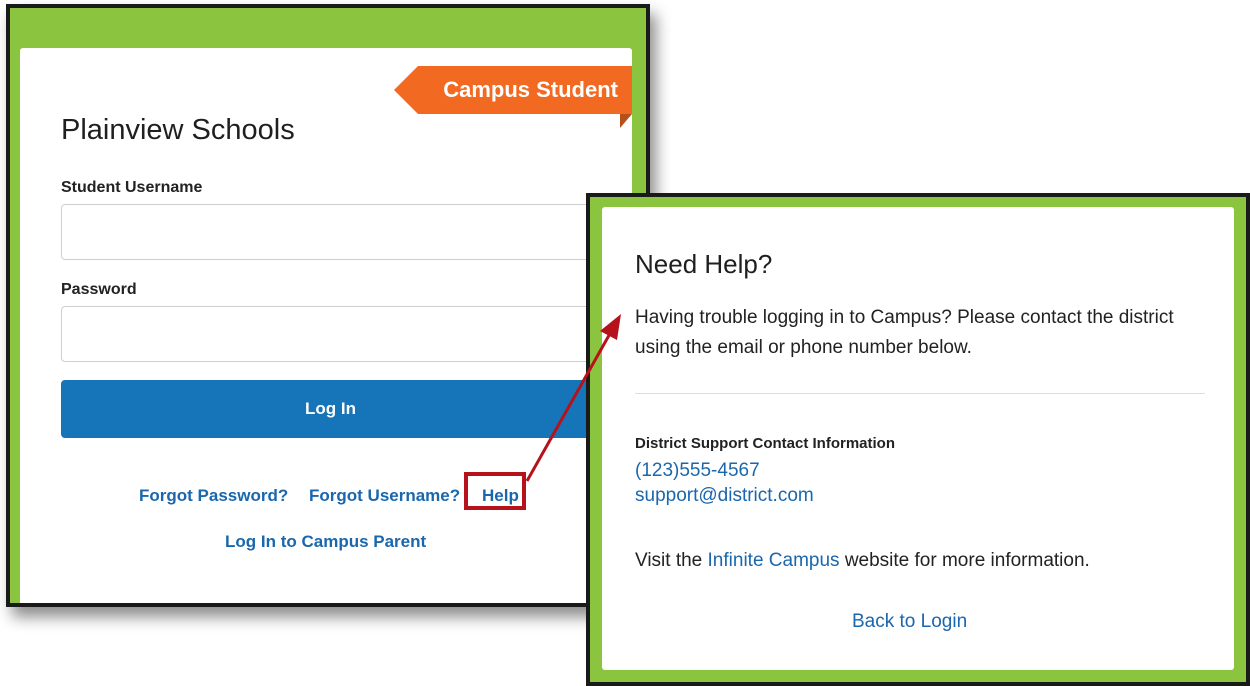 This screenshot has height=686, width=1250. Describe the element at coordinates (384, 496) in the screenshot. I see `forgot-username-link: Forgot Username?` at that location.